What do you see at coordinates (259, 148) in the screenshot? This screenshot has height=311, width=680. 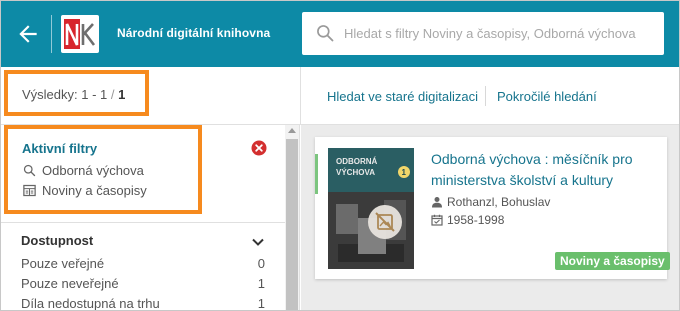 I see `clear-filters-icon` at bounding box center [259, 148].